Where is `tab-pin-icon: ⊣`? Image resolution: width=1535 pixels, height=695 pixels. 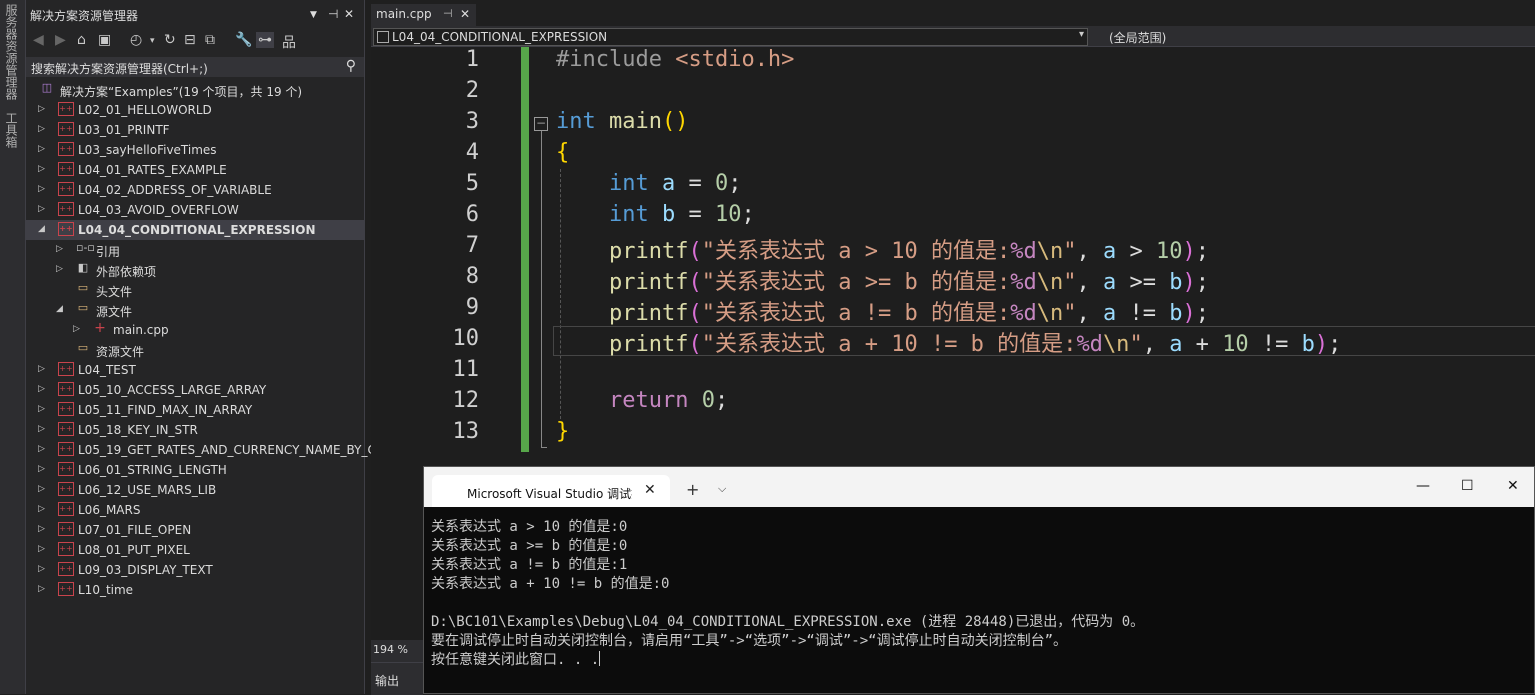 tab-pin-icon: ⊣ is located at coordinates (448, 13).